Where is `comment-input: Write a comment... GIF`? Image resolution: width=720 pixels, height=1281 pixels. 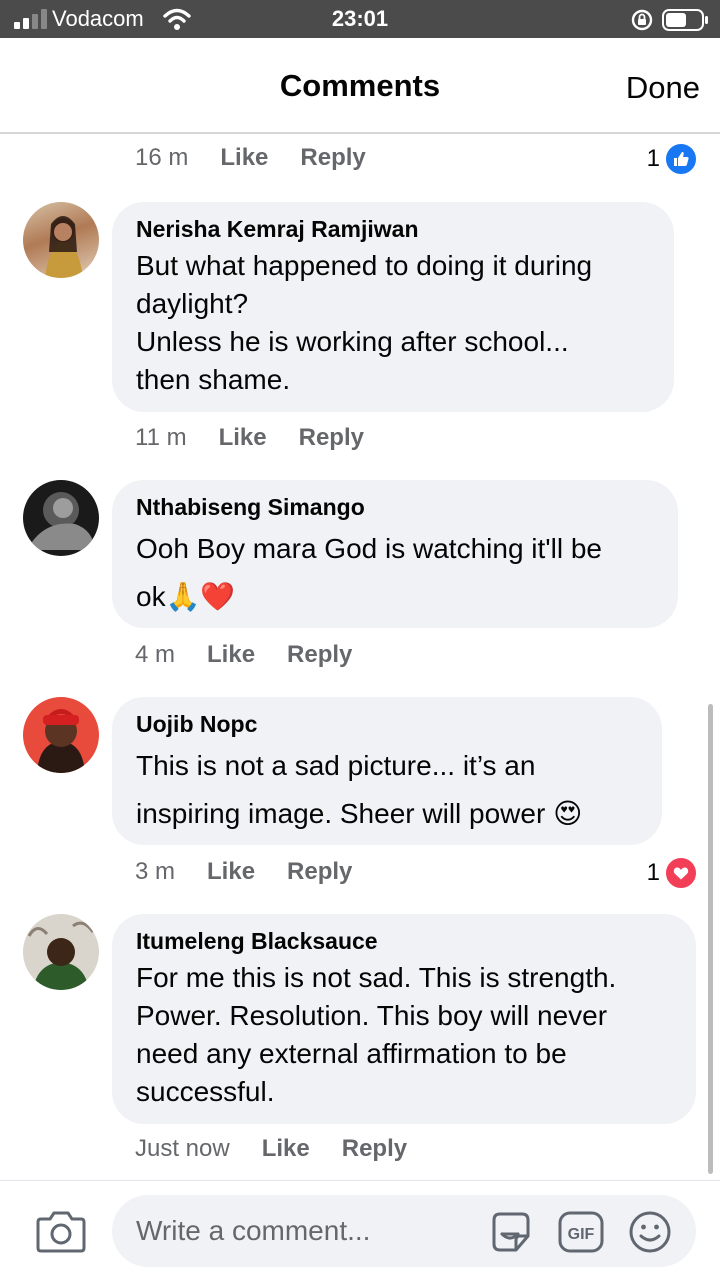
comment-input: Write a comment... GIF is located at coordinates (404, 1231).